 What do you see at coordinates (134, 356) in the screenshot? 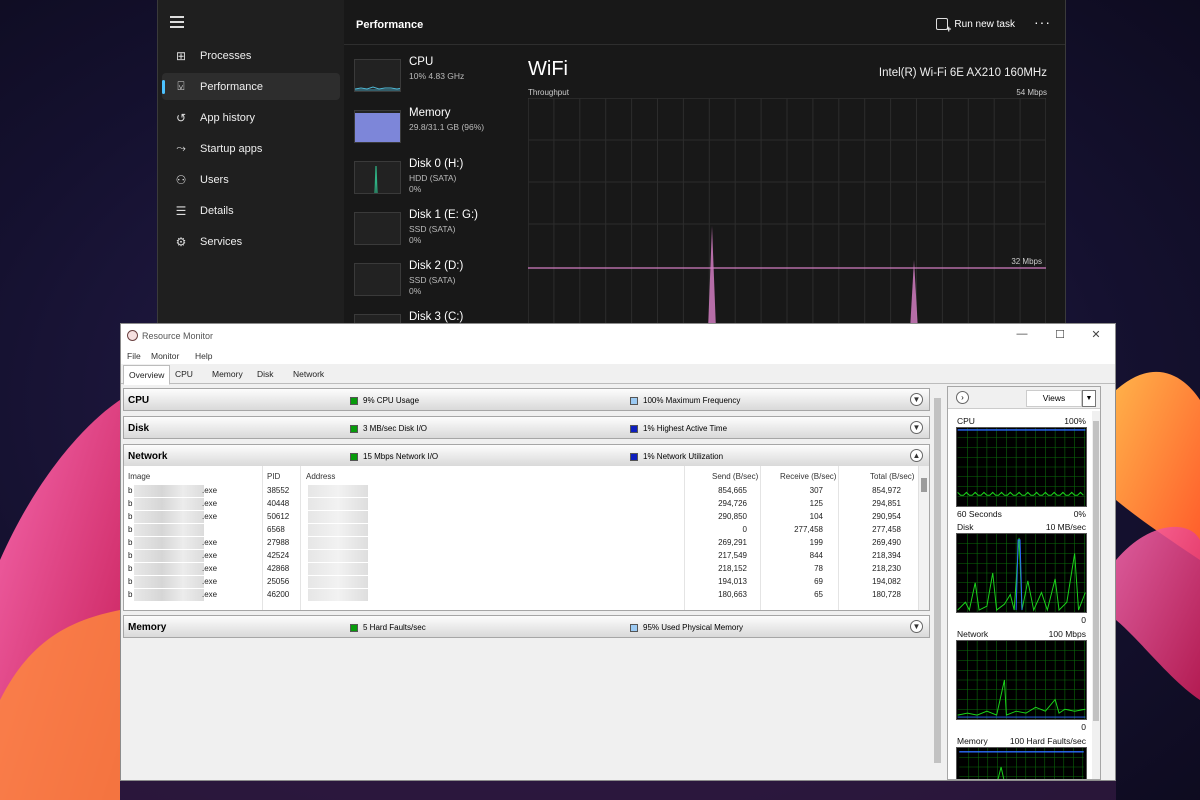
I see `menu-file: File` at bounding box center [134, 356].